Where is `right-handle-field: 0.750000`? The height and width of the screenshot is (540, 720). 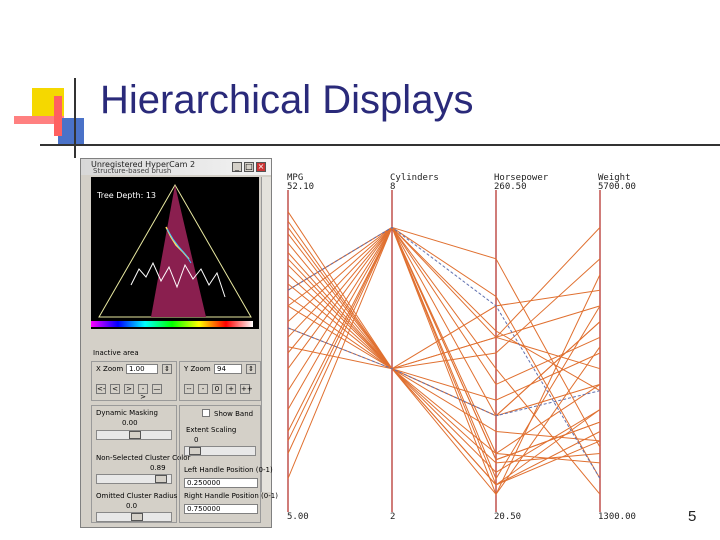 right-handle-field: 0.750000 is located at coordinates (221, 509).